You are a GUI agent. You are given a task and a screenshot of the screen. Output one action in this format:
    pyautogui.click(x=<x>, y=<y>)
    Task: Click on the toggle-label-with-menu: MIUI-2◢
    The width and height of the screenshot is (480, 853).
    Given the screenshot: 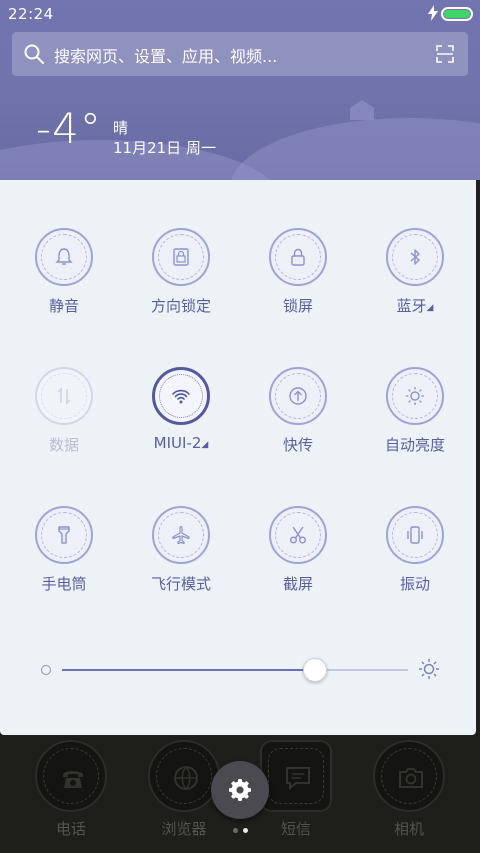 What is the action you would take?
    pyautogui.click(x=181, y=443)
    